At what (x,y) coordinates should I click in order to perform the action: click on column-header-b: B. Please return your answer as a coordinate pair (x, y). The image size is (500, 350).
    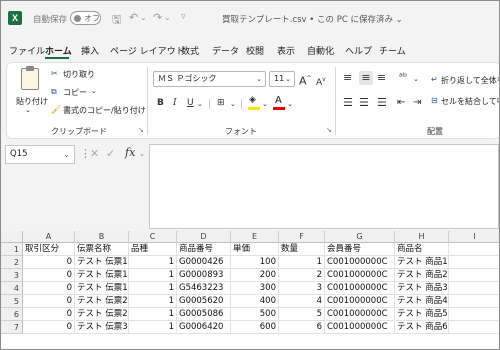
    Looking at the image, I should click on (102, 237).